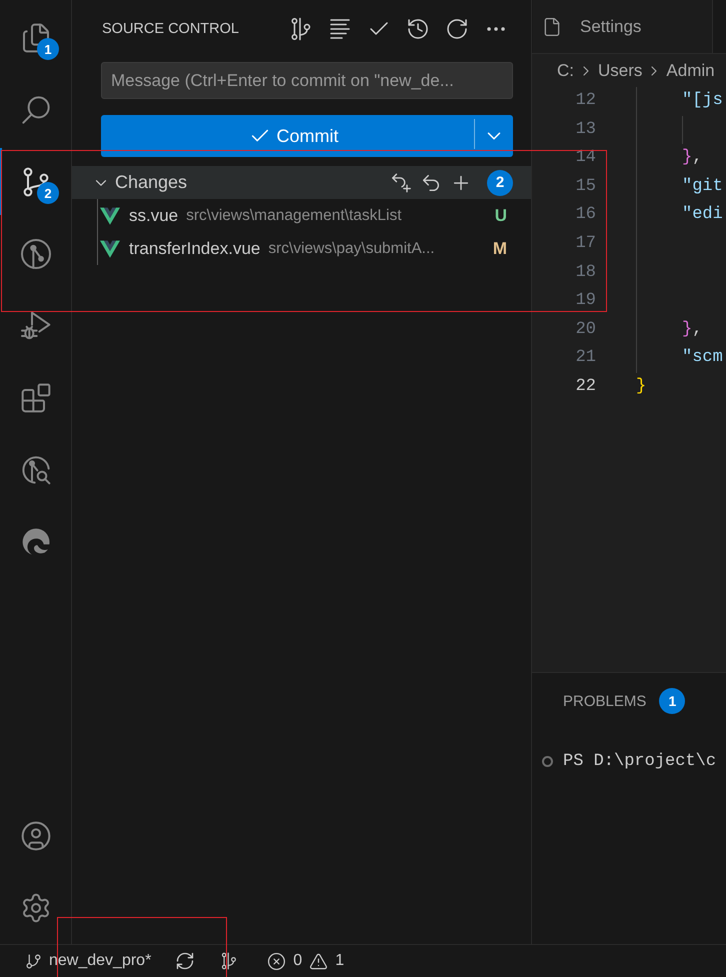  I want to click on code-line: "[js, so click(702, 101).